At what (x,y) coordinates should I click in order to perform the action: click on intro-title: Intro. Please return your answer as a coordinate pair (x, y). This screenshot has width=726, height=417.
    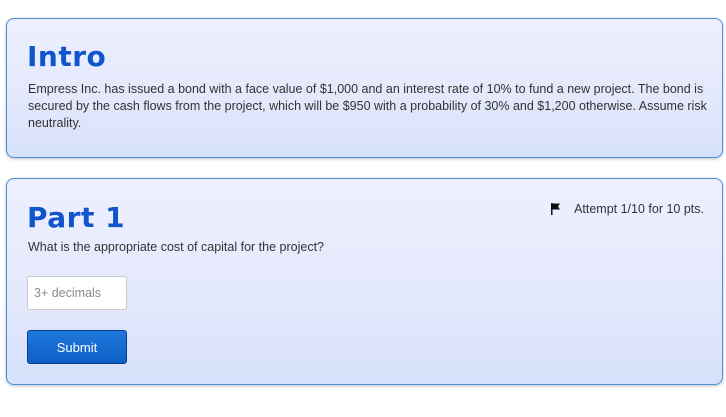
    Looking at the image, I should click on (67, 56).